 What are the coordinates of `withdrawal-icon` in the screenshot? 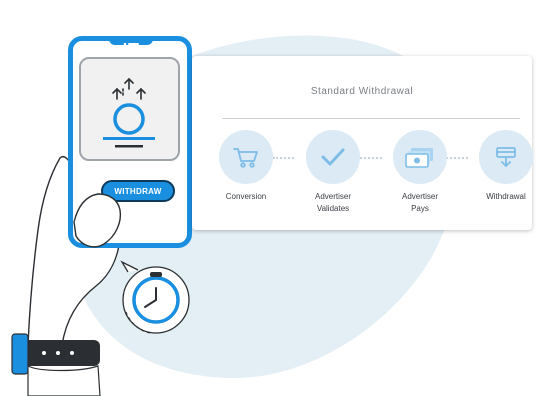 It's located at (506, 157).